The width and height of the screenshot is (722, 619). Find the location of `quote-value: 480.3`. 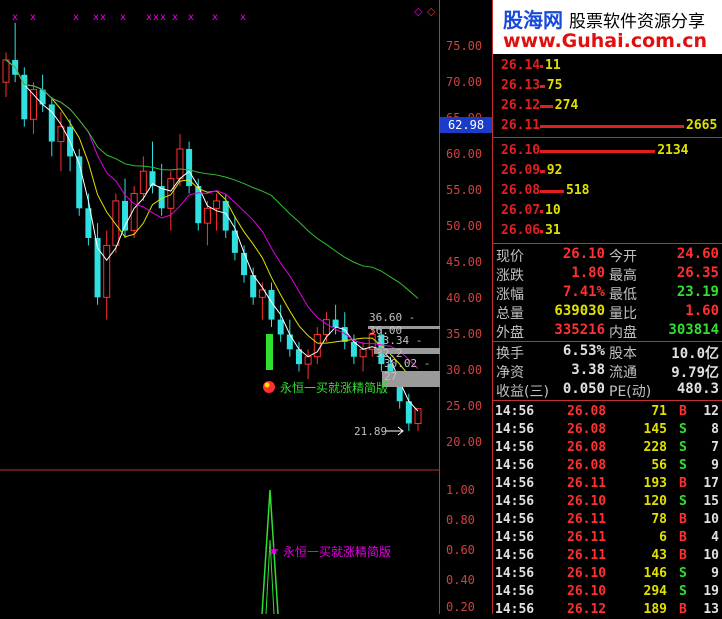

quote-value: 480.3 is located at coordinates (697, 389).